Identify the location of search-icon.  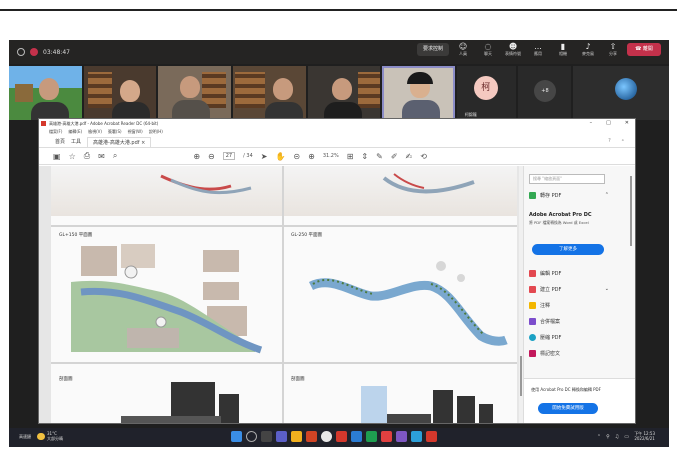
(251, 436).